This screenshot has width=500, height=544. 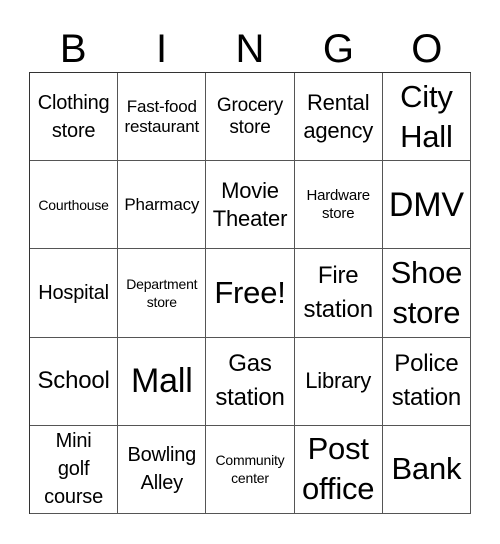 I want to click on bingo-cell-label: Bank, so click(x=426, y=469).